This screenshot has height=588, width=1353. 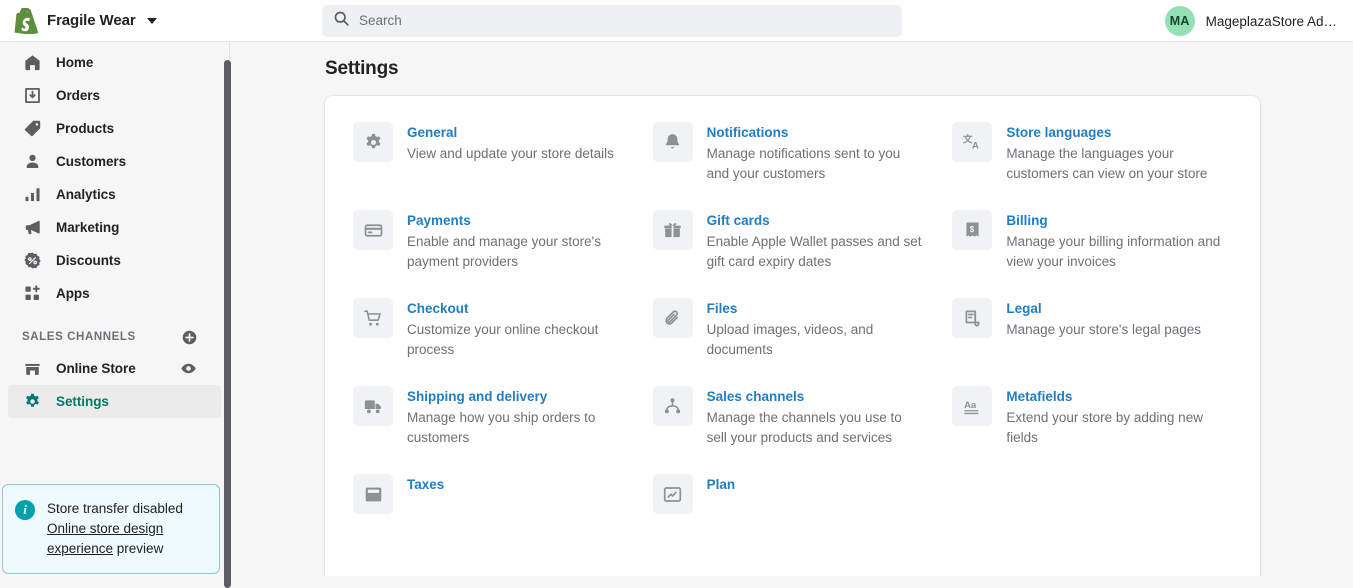 I want to click on sidebar-item-label: Online Store, so click(x=96, y=368).